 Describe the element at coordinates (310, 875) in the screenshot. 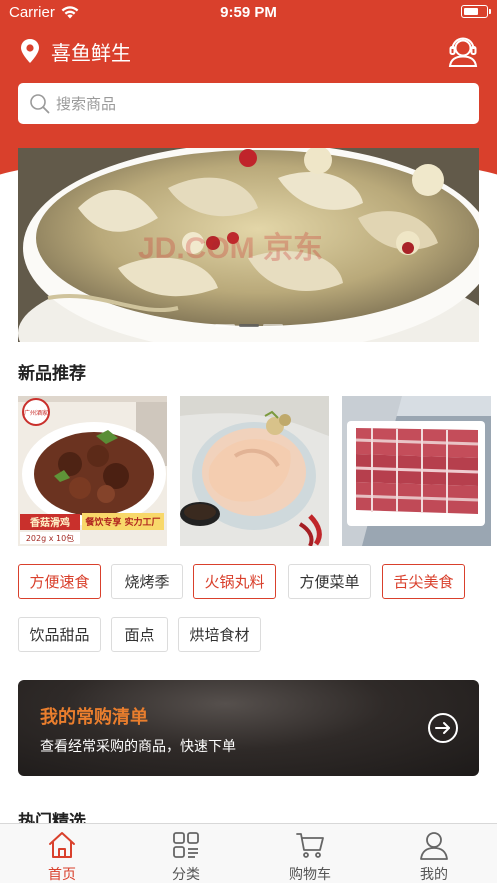

I see `tab-label: 购物车` at that location.